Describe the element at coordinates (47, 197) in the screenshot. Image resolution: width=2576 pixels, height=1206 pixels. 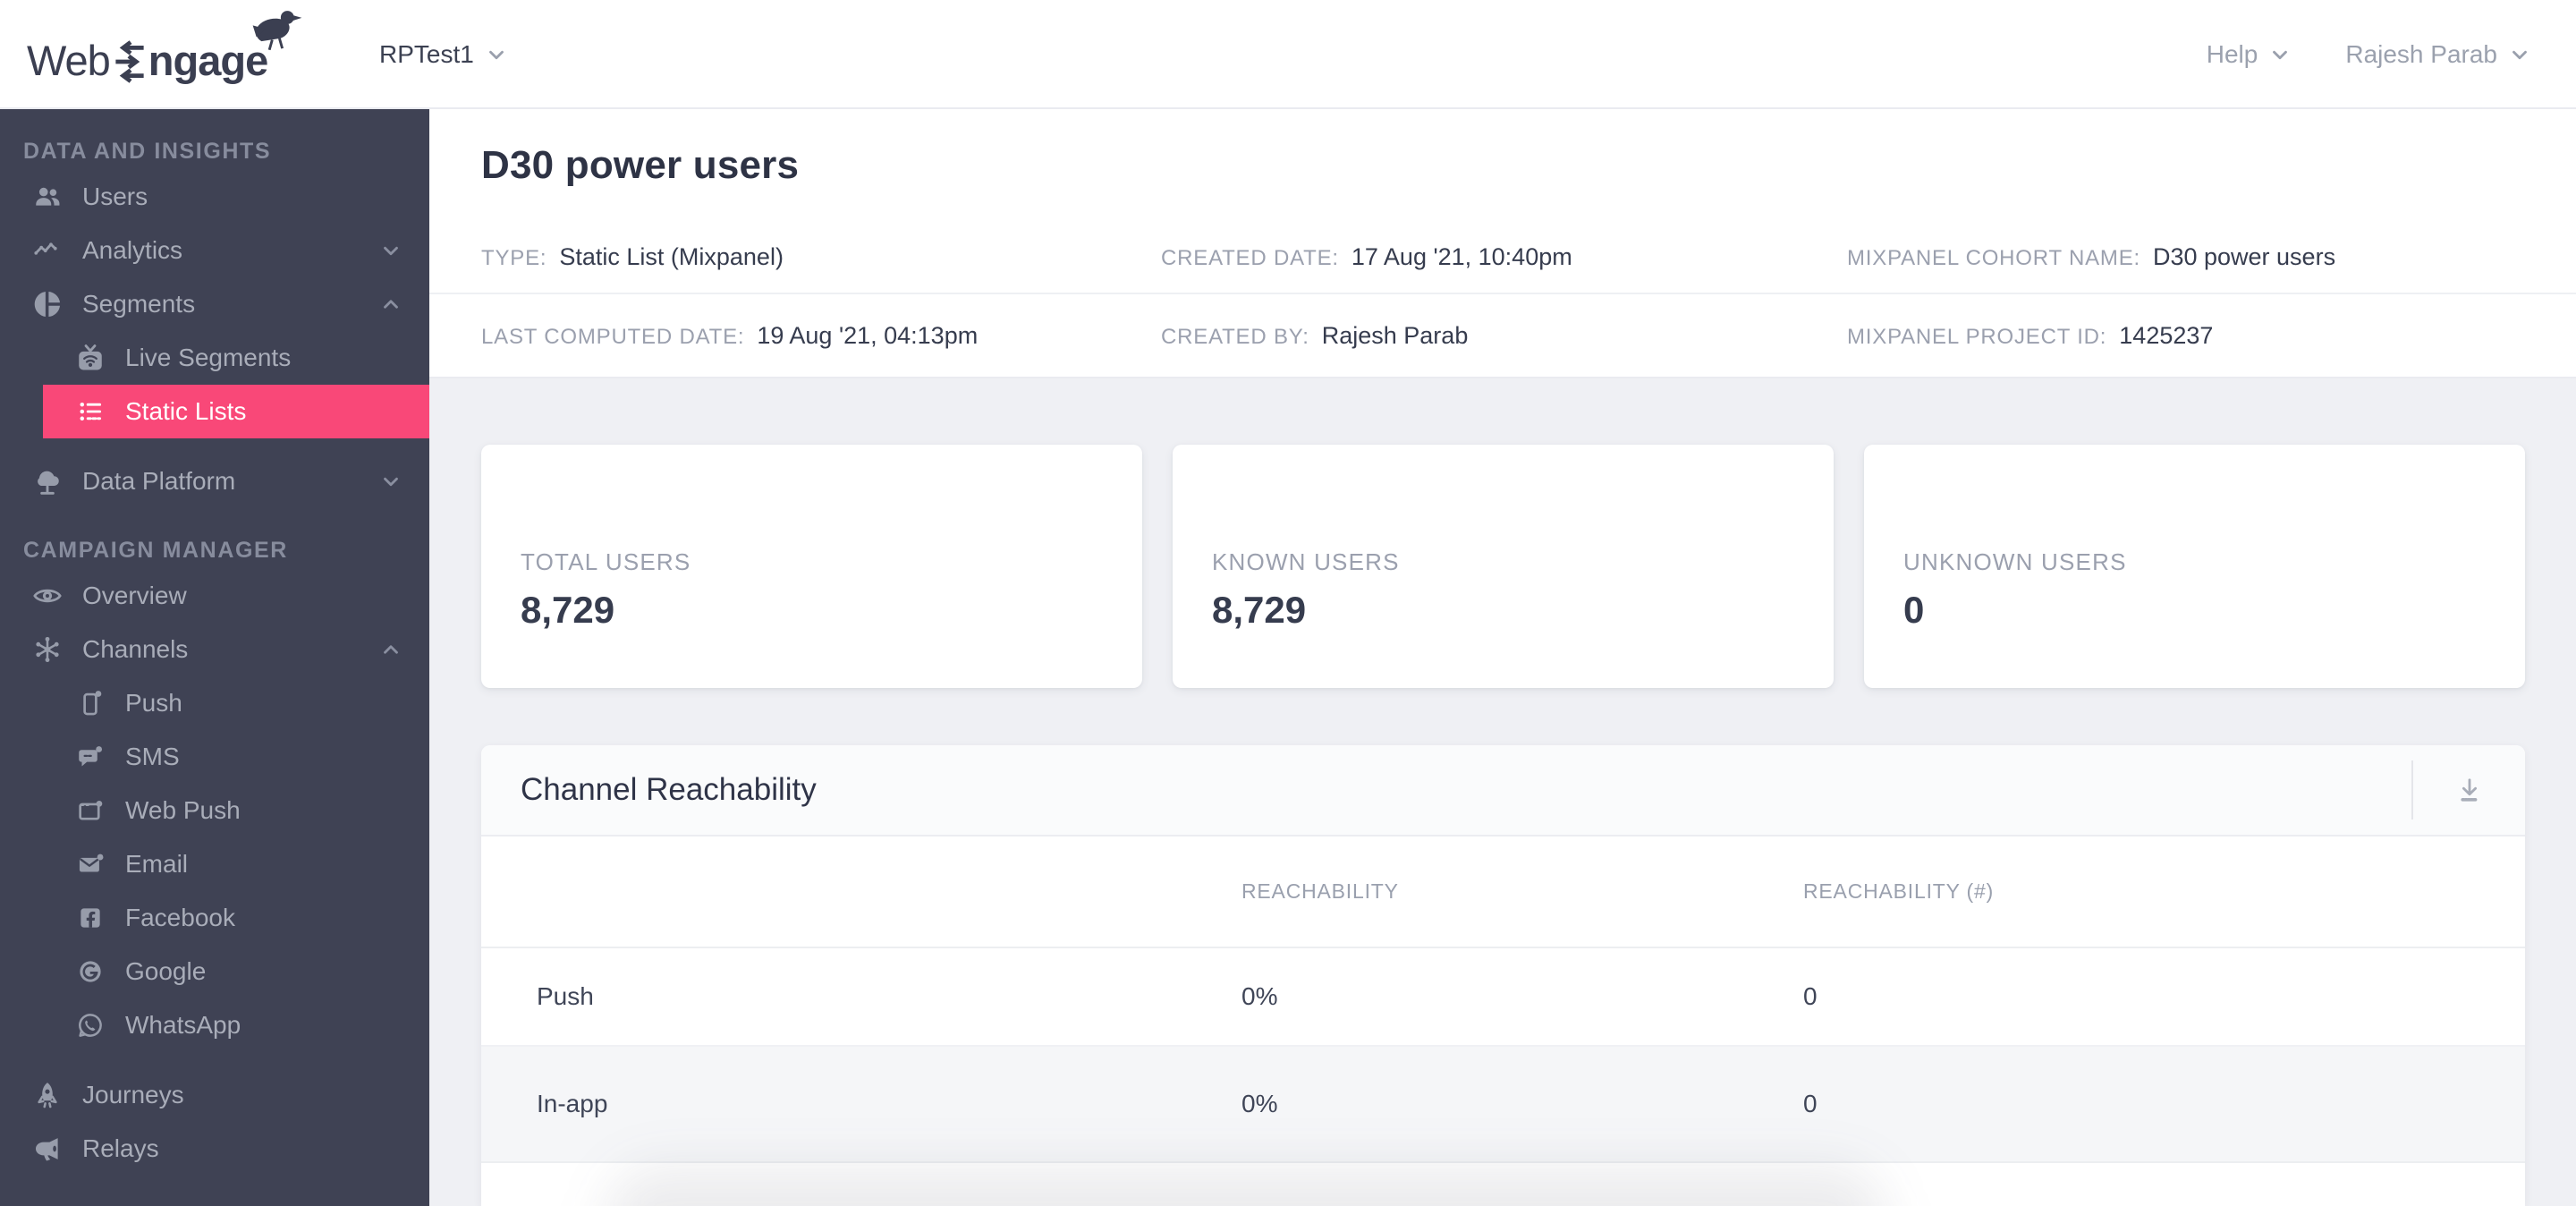
I see `users-icon` at that location.